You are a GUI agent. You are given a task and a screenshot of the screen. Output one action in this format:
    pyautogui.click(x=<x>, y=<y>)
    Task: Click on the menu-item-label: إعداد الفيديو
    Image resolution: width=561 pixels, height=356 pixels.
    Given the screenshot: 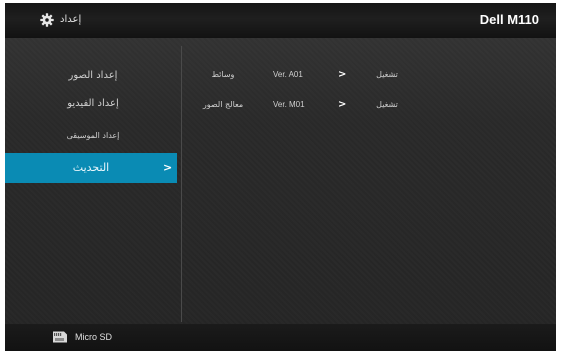 What is the action you would take?
    pyautogui.click(x=93, y=103)
    